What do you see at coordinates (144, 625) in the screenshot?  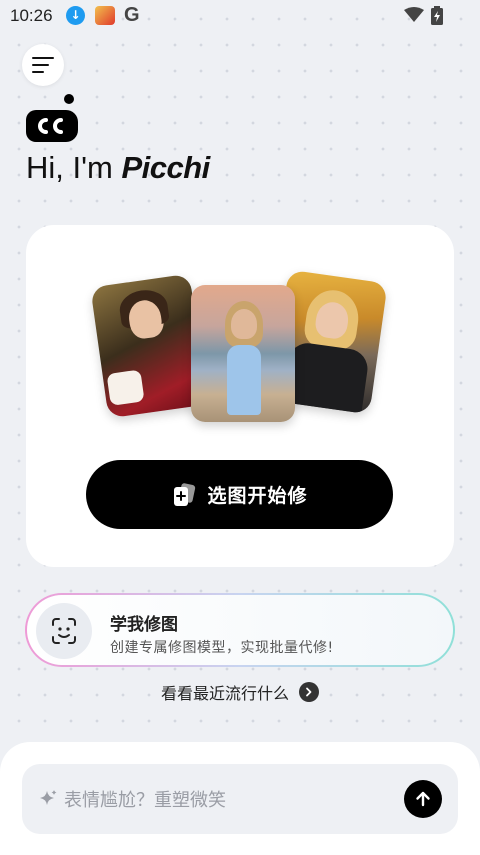 I see `learn-title: 学我修图` at bounding box center [144, 625].